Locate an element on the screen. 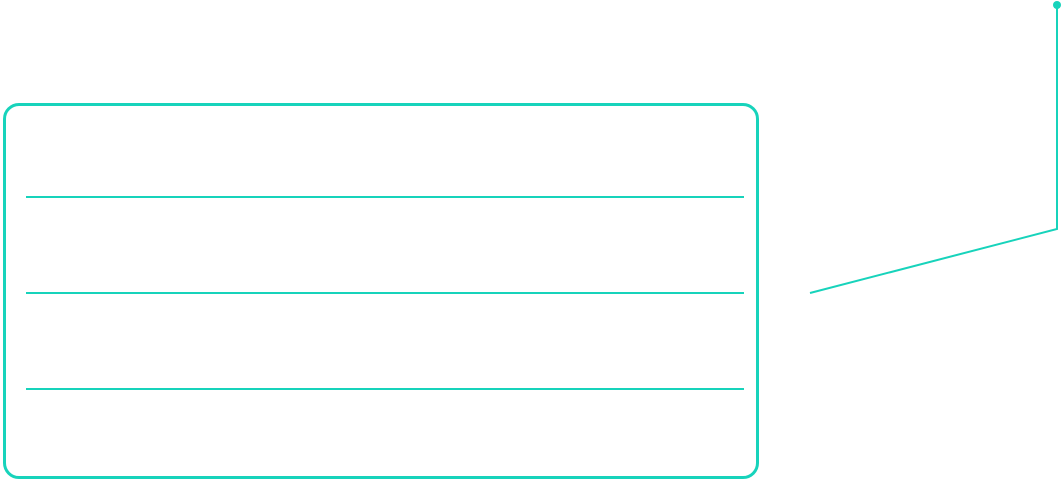 The width and height of the screenshot is (1064, 486). connector-endpoint-dot is located at coordinates (1057, 5).